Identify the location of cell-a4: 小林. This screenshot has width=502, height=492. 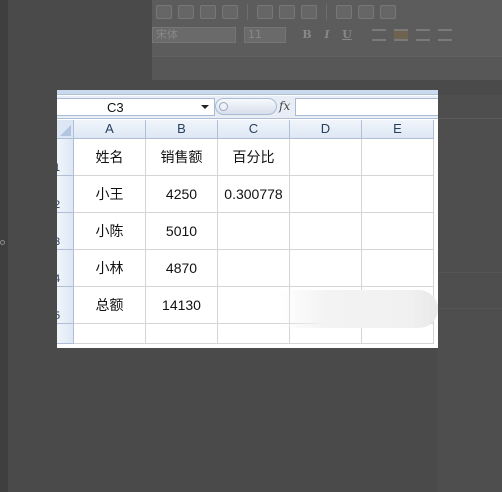
(110, 268).